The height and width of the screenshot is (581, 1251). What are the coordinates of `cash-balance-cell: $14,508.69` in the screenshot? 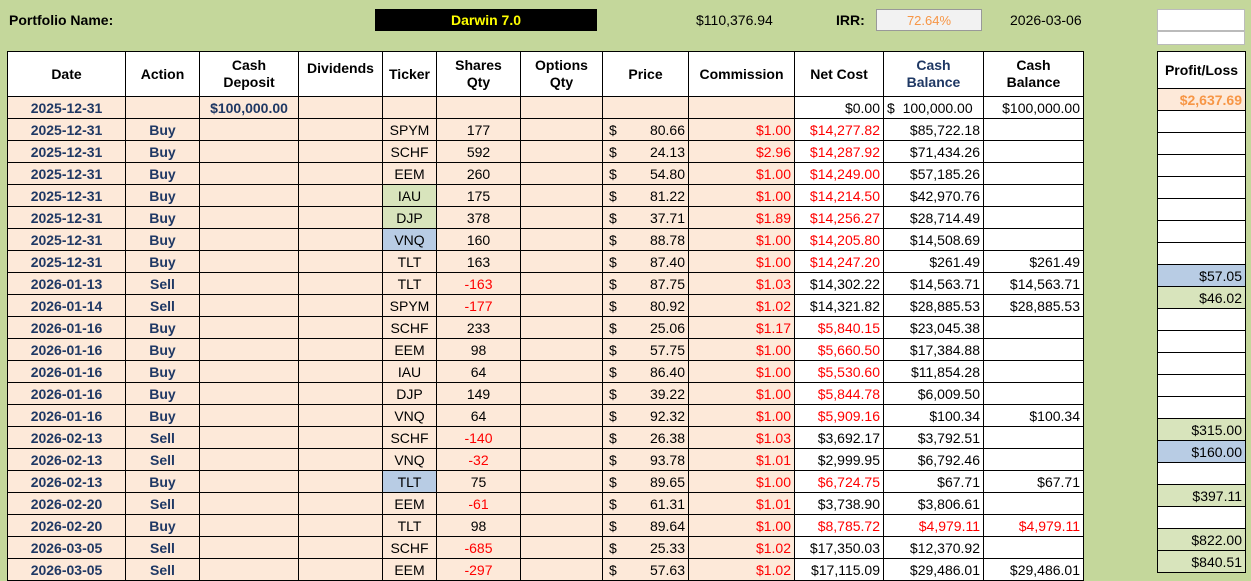 It's located at (933, 239).